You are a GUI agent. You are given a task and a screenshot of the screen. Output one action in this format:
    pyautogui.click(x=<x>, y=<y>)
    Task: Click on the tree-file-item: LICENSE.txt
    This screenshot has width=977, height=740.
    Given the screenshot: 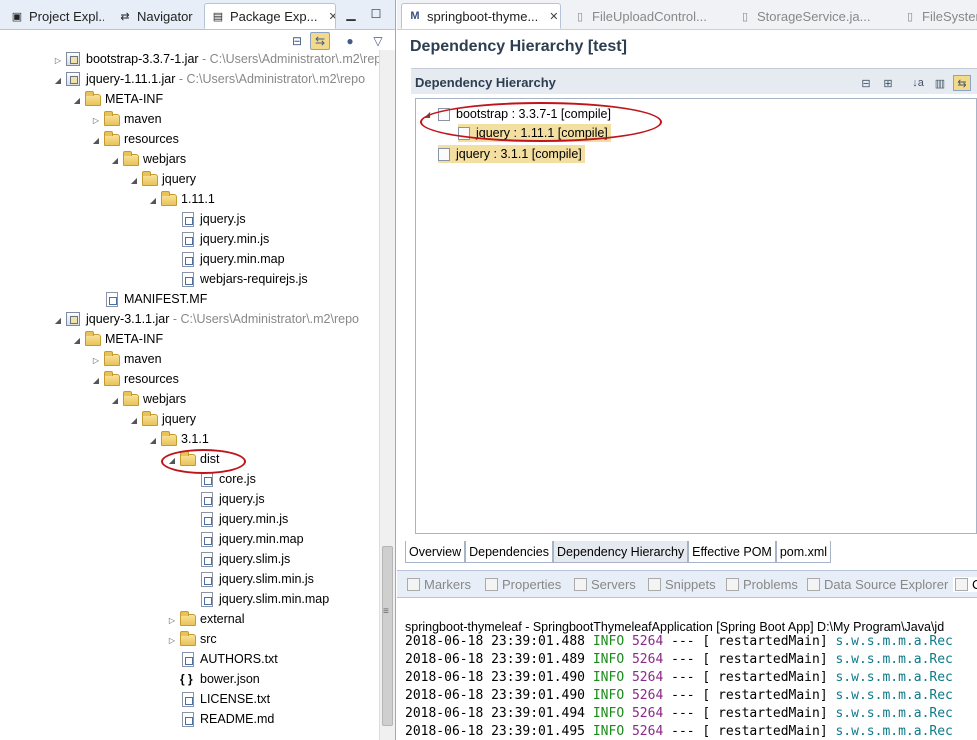 What is the action you would take?
    pyautogui.click(x=189, y=700)
    